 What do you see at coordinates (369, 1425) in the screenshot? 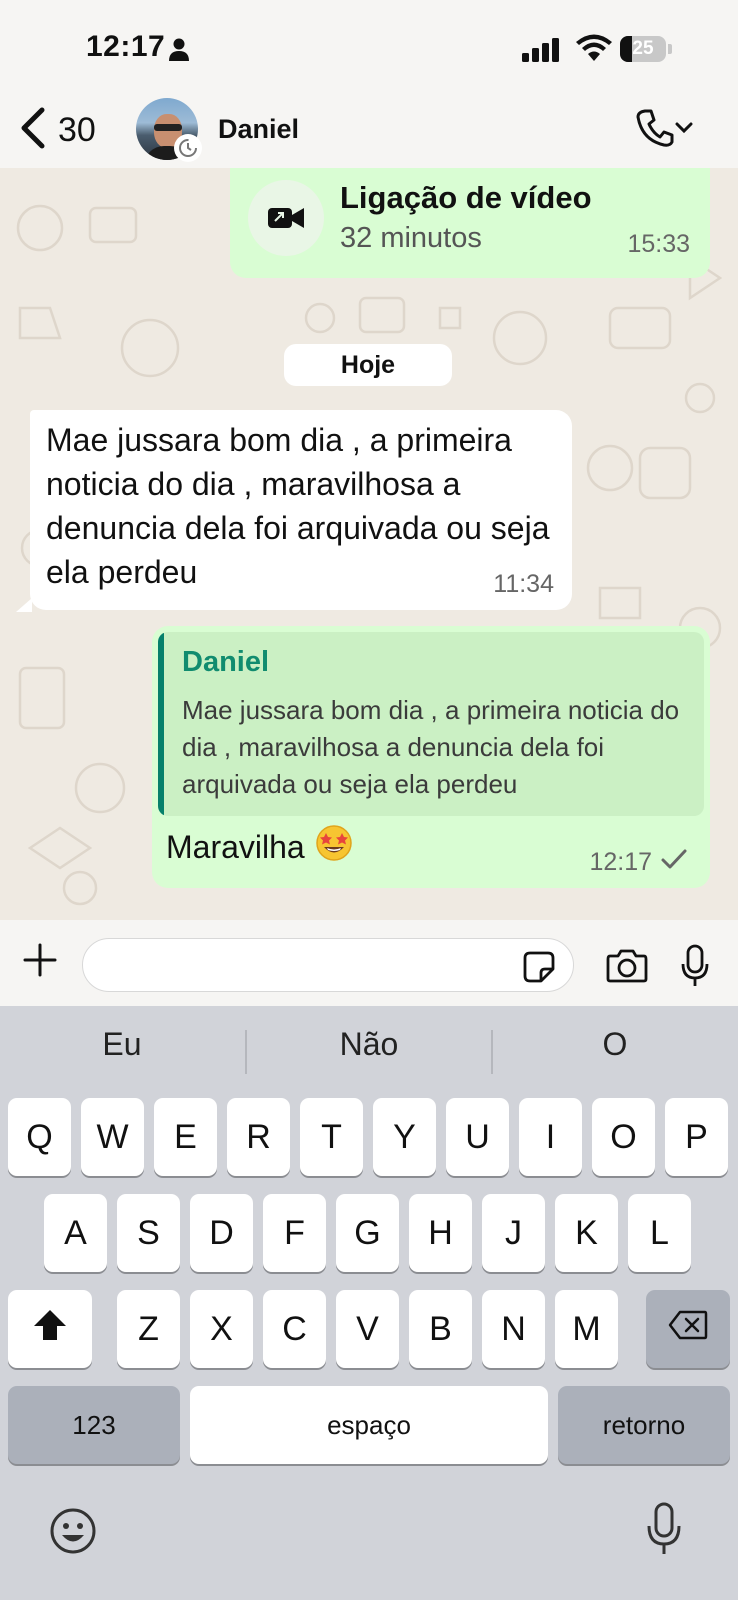
I see `space-key: espaço` at bounding box center [369, 1425].